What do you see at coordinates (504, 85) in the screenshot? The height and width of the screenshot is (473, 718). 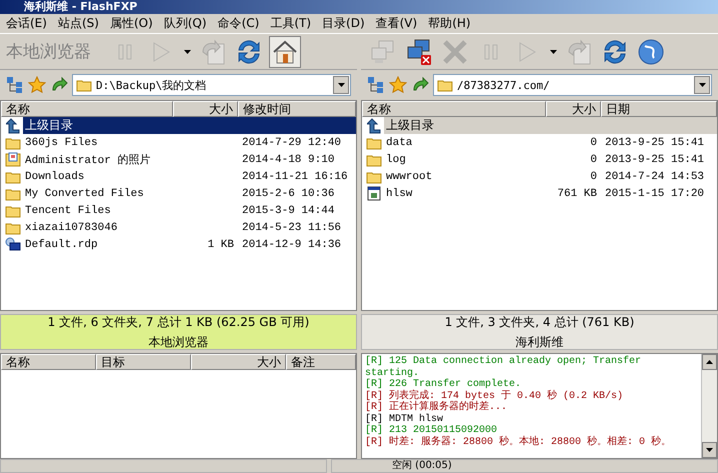 I see `path-text: /87383277.com/` at bounding box center [504, 85].